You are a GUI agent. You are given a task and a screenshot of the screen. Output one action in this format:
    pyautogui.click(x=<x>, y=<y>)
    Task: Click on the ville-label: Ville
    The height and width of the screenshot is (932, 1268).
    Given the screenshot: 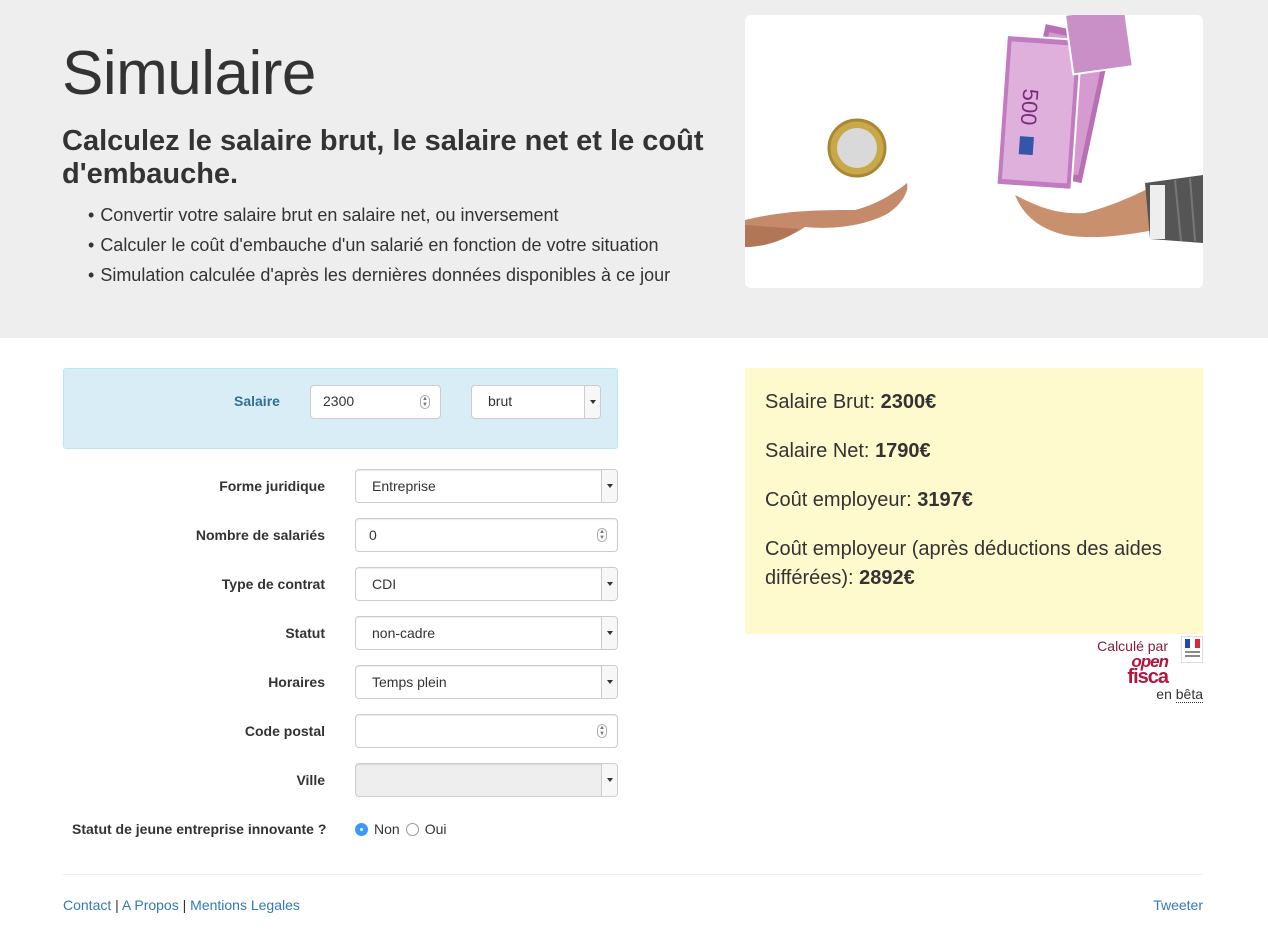 What is the action you would take?
    pyautogui.click(x=310, y=780)
    